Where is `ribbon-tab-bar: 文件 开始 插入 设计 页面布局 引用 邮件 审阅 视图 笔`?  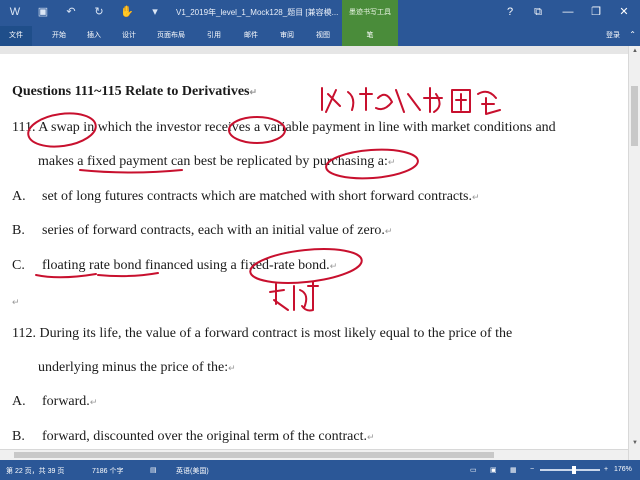 ribbon-tab-bar: 文件 开始 插入 设计 页面布局 引用 邮件 审阅 视图 笔 is located at coordinates (320, 36).